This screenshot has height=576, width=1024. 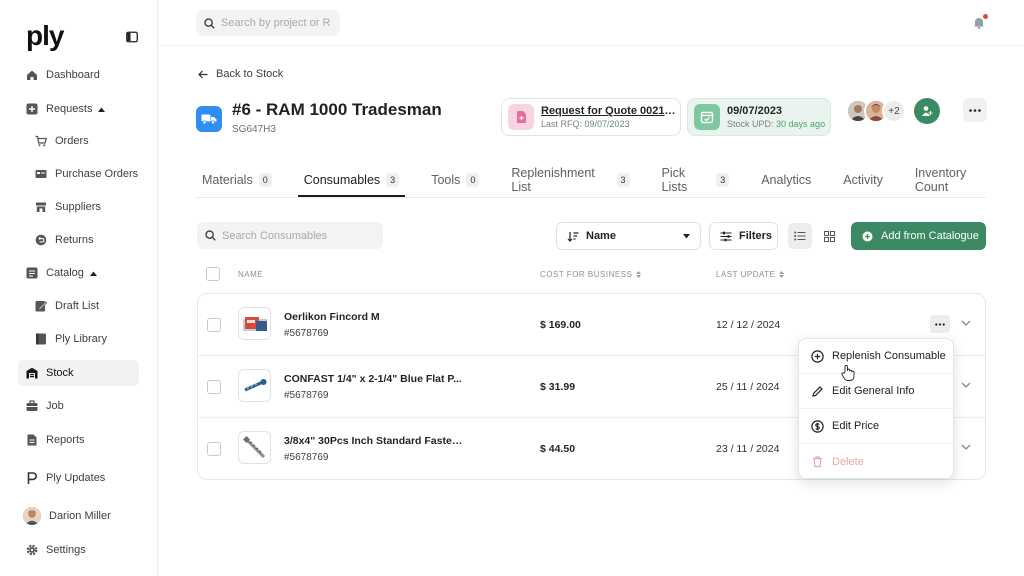 I want to click on sidebar-item-ply-updates: Ply Updates, so click(x=78, y=478).